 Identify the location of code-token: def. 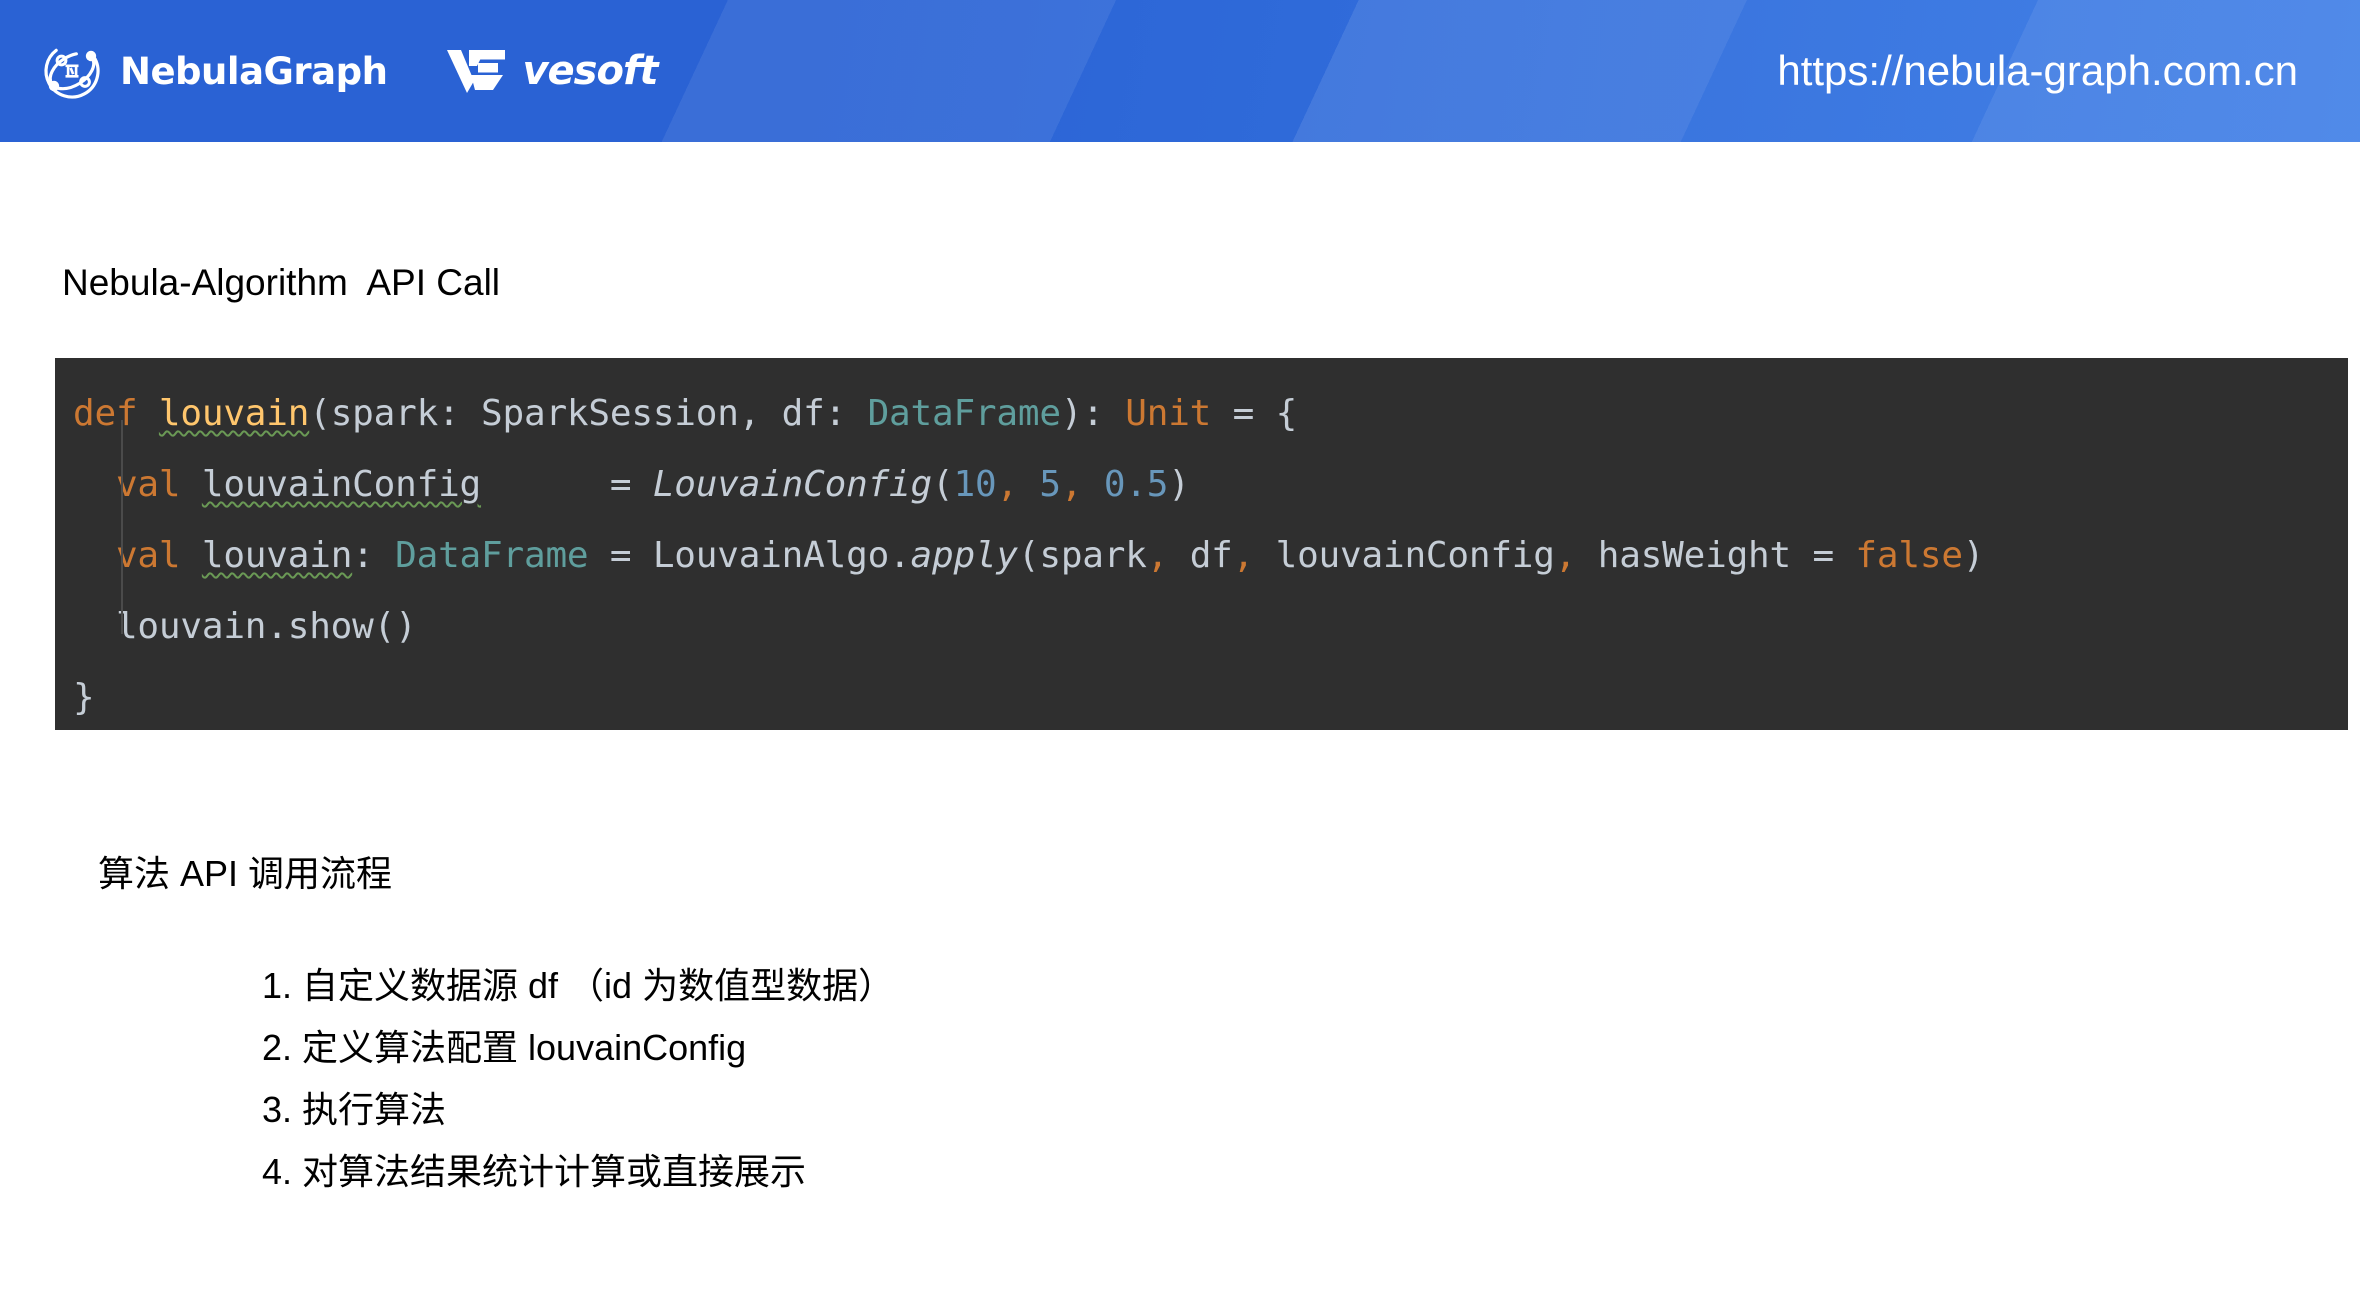
(105, 413).